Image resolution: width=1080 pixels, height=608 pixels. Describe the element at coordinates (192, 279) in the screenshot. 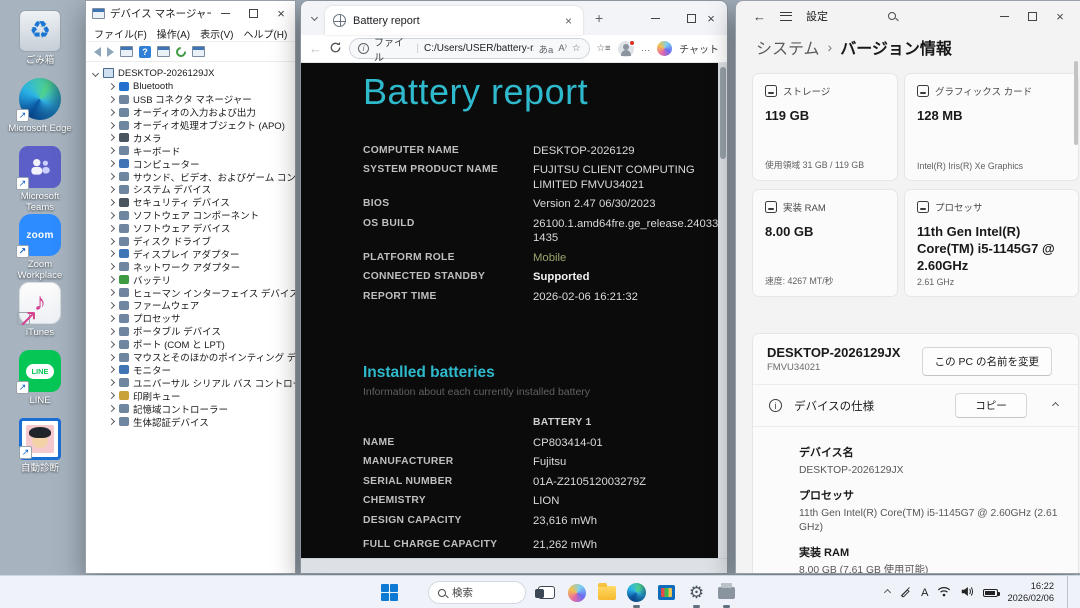

I see `tree-item: バッテリ` at that location.